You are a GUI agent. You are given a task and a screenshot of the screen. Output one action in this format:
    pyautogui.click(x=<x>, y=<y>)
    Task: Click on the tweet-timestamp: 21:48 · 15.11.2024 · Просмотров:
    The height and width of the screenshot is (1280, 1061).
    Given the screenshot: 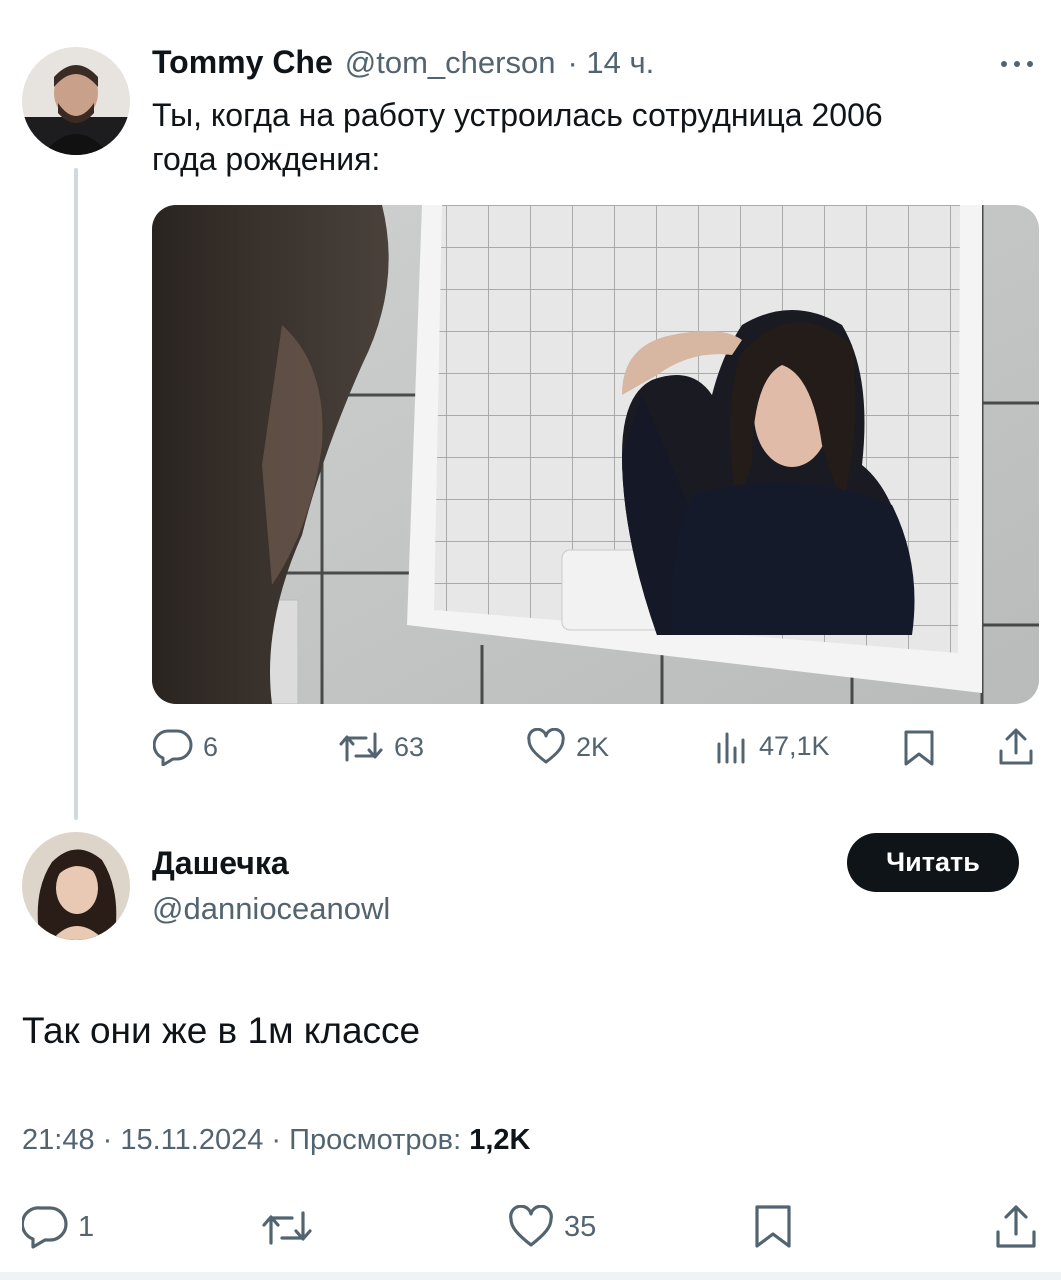 What is the action you would take?
    pyautogui.click(x=245, y=1140)
    